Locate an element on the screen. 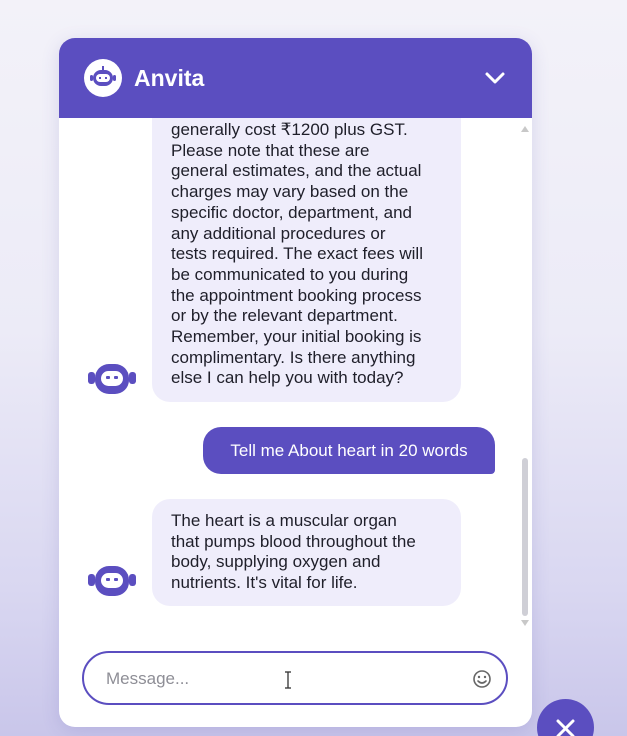  message-scrollbar is located at coordinates (525, 376).